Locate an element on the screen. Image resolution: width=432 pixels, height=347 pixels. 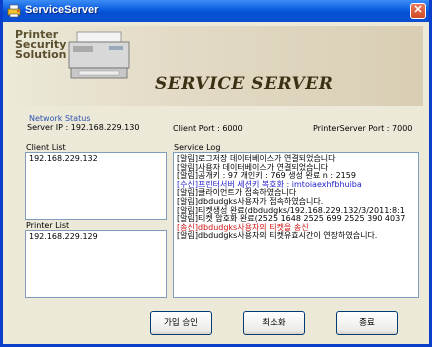
printer-server-port-label: PrinterServer Port : 7000 is located at coordinates (363, 128).